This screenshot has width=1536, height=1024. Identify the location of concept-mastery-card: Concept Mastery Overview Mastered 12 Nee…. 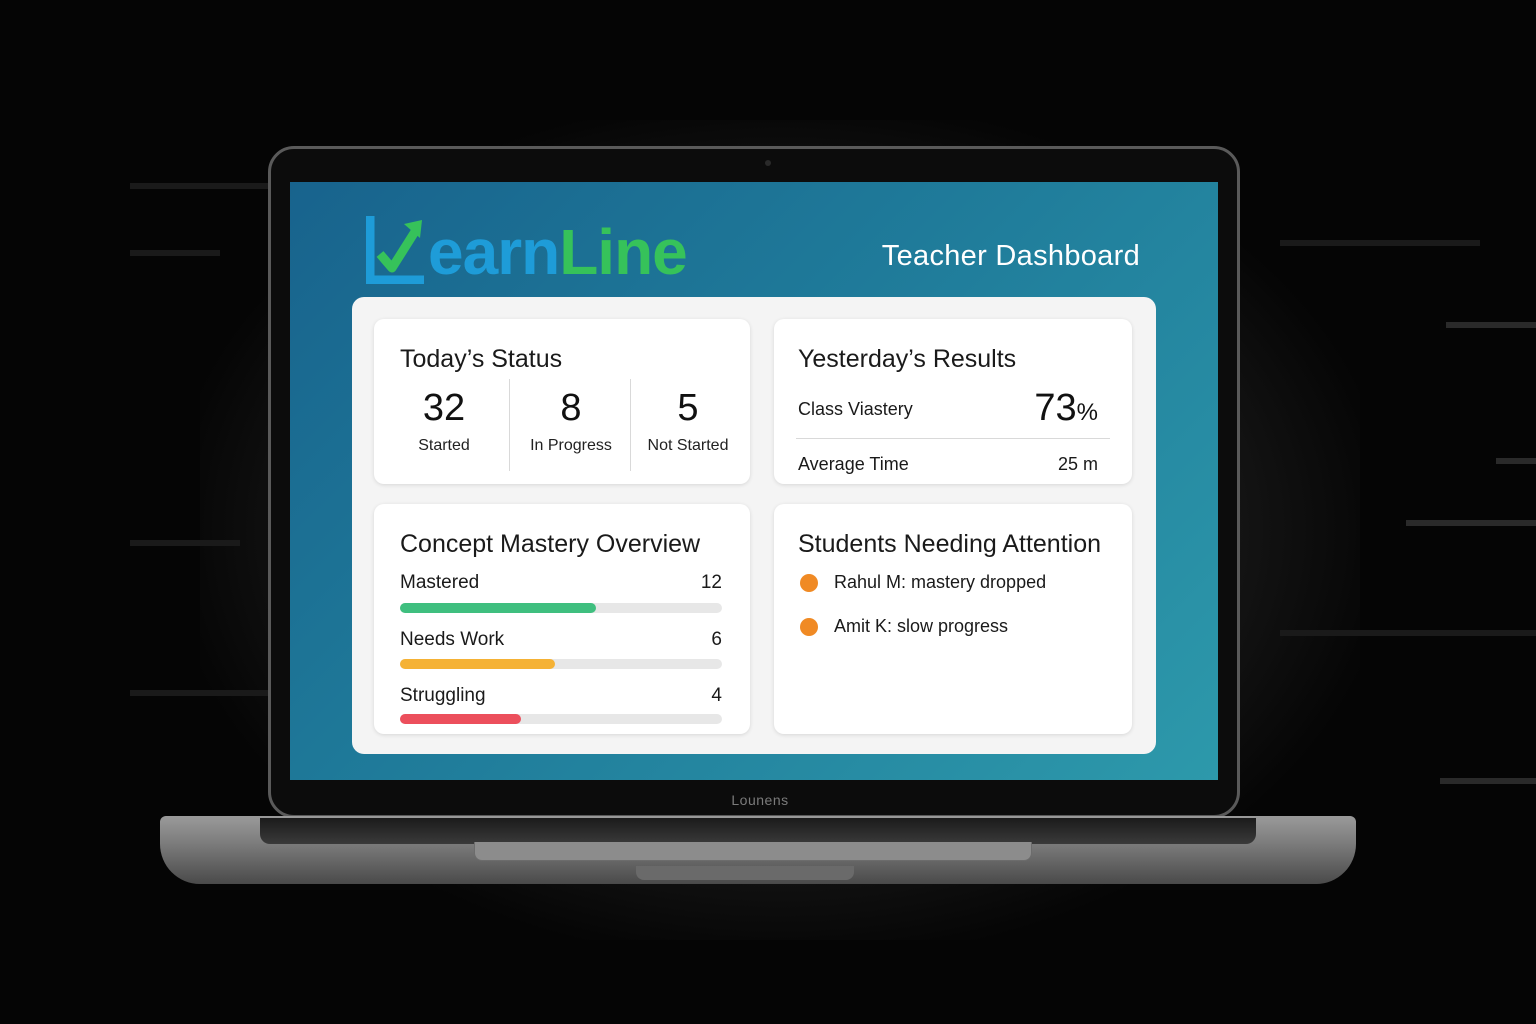
(562, 619).